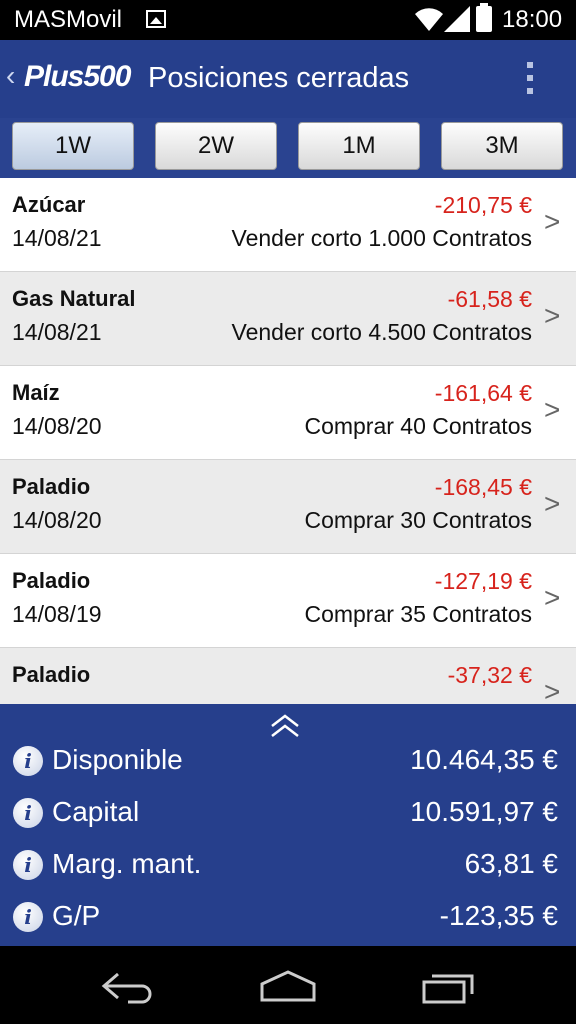 The width and height of the screenshot is (576, 1024). What do you see at coordinates (483, 393) in the screenshot?
I see `position-pnl: -161,64 €` at bounding box center [483, 393].